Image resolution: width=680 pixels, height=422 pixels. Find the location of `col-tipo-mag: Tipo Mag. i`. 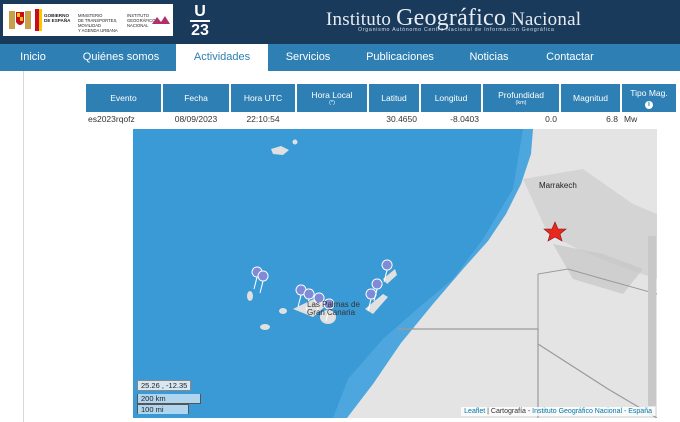

col-tipo-mag: Tipo Mag. i is located at coordinates (649, 98).